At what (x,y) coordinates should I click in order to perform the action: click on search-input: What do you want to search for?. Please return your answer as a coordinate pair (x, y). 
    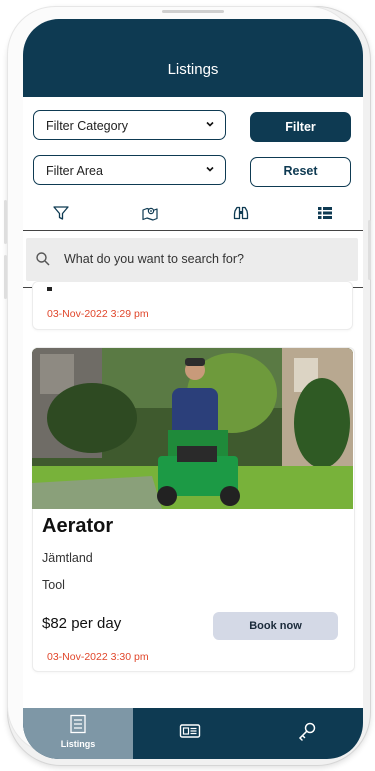
    Looking at the image, I should click on (192, 259).